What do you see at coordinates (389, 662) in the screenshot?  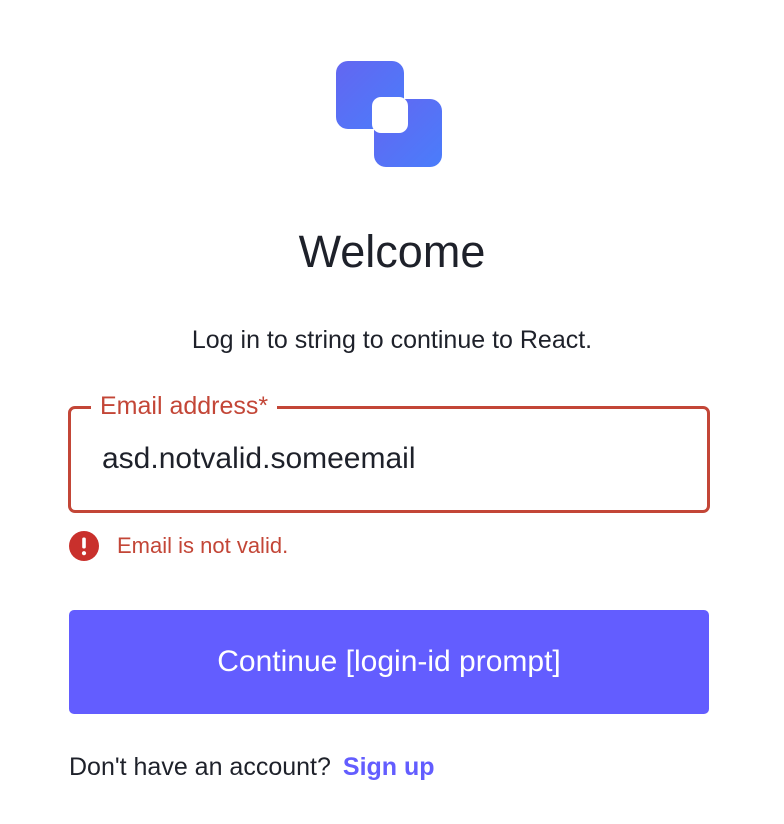 I see `continue-button: Continue [login-id prompt]` at bounding box center [389, 662].